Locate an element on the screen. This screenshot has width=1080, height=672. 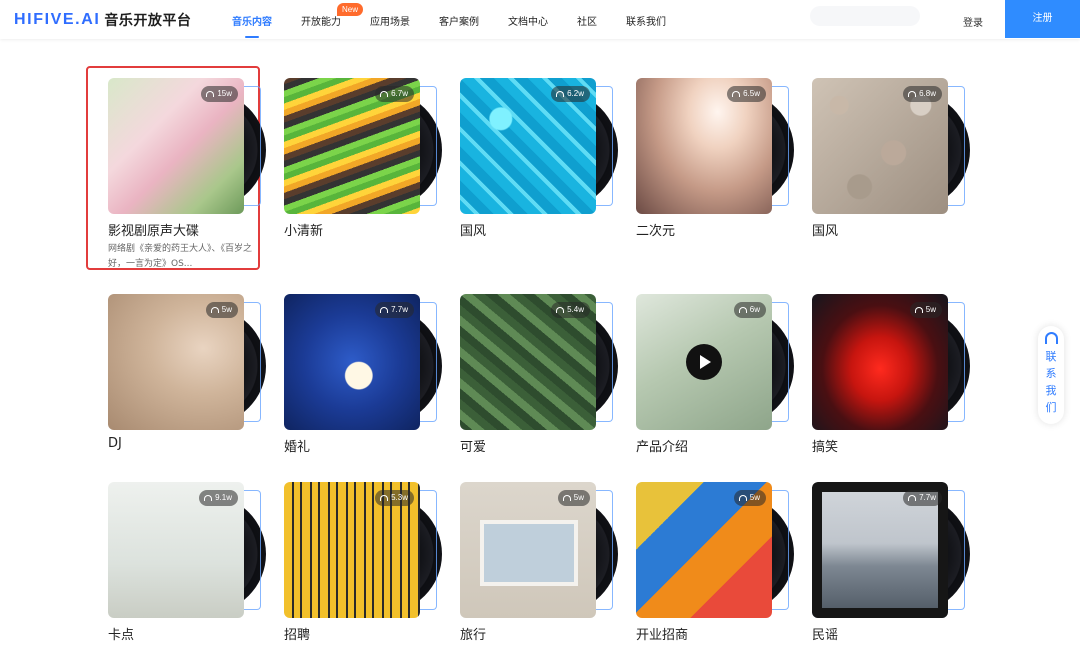
cover-image: 6.8w is located at coordinates (880, 146).